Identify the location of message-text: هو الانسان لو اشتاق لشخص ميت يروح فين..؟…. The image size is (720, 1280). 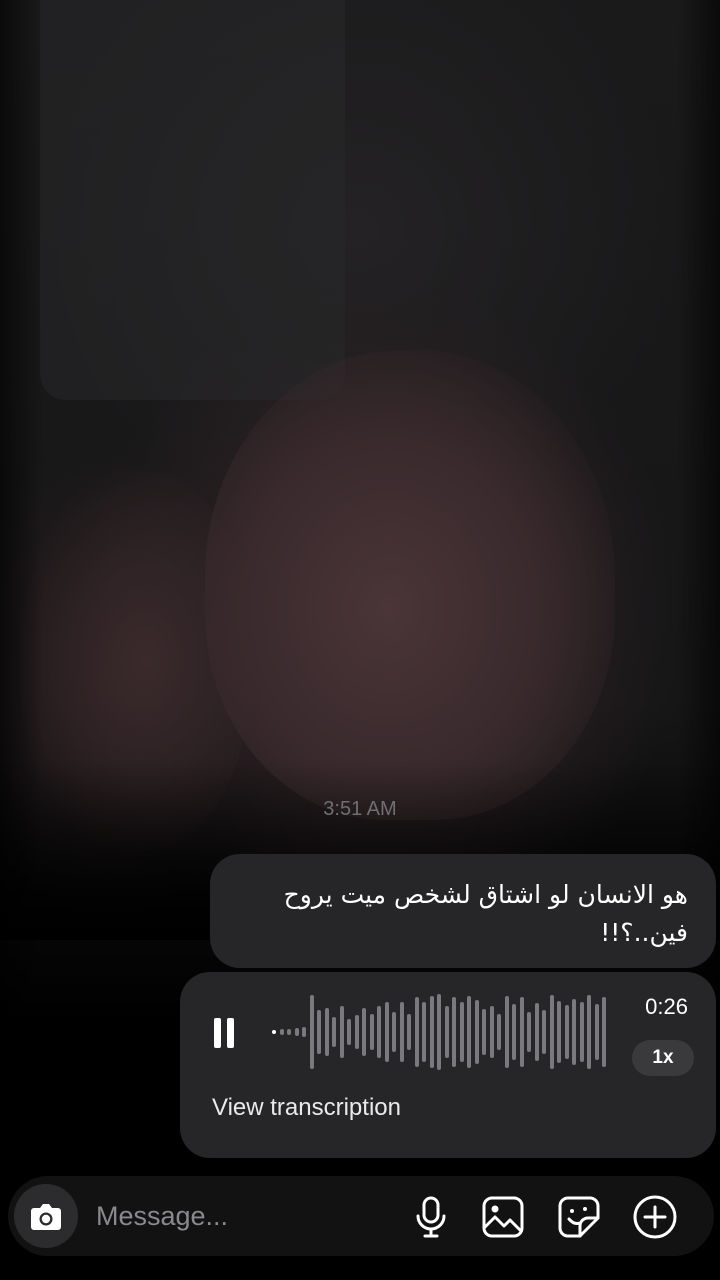
(485, 913).